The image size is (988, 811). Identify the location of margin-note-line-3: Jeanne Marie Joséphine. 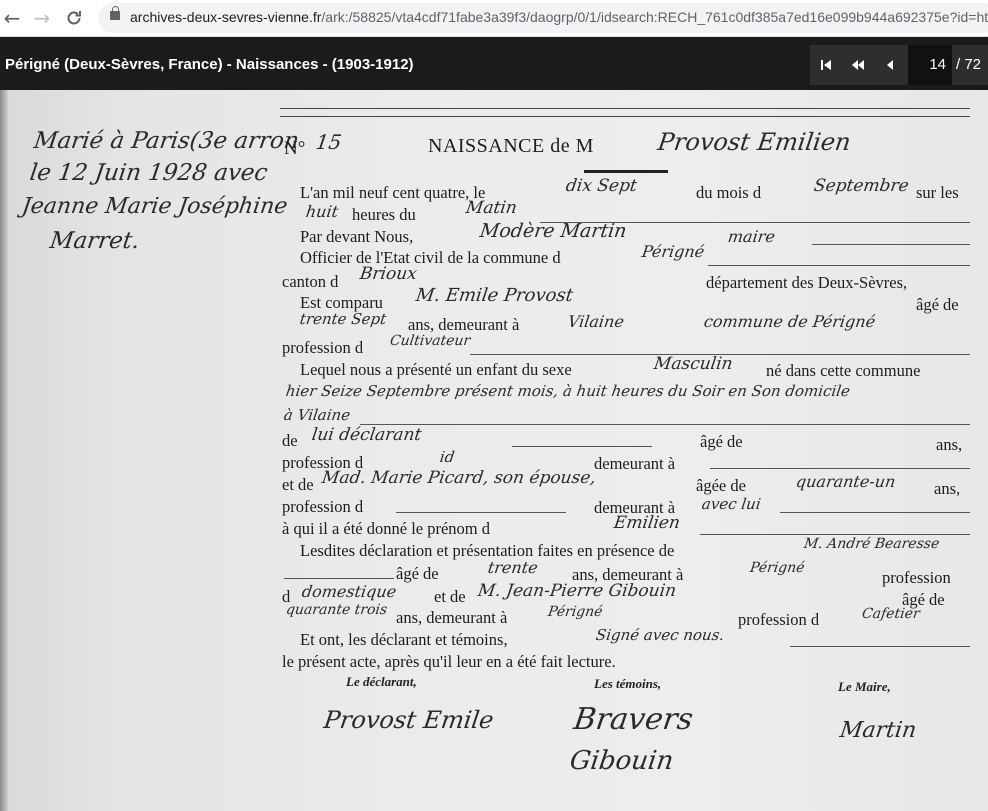
(155, 206).